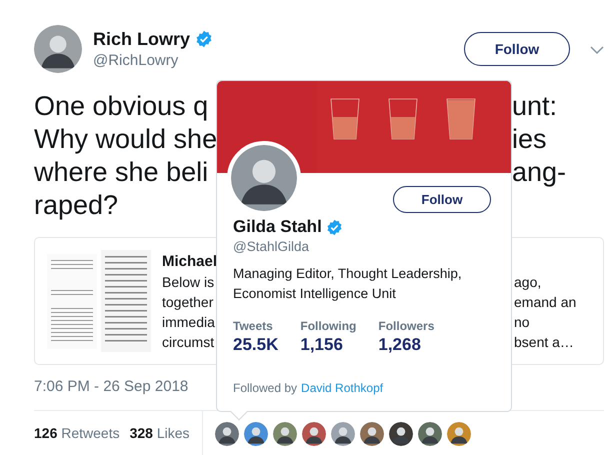 The width and height of the screenshot is (615, 455). I want to click on link-card-text: Below is, so click(189, 282).